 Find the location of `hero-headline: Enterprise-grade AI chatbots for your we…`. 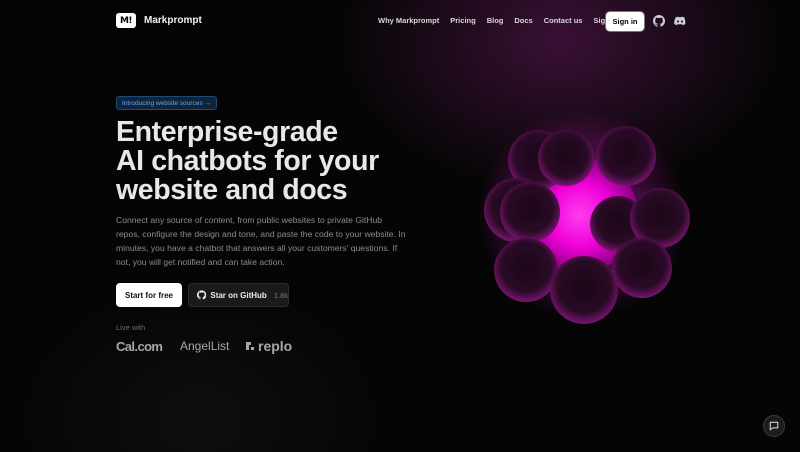

hero-headline: Enterprise-grade AI chatbots for your we… is located at coordinates (266, 161).